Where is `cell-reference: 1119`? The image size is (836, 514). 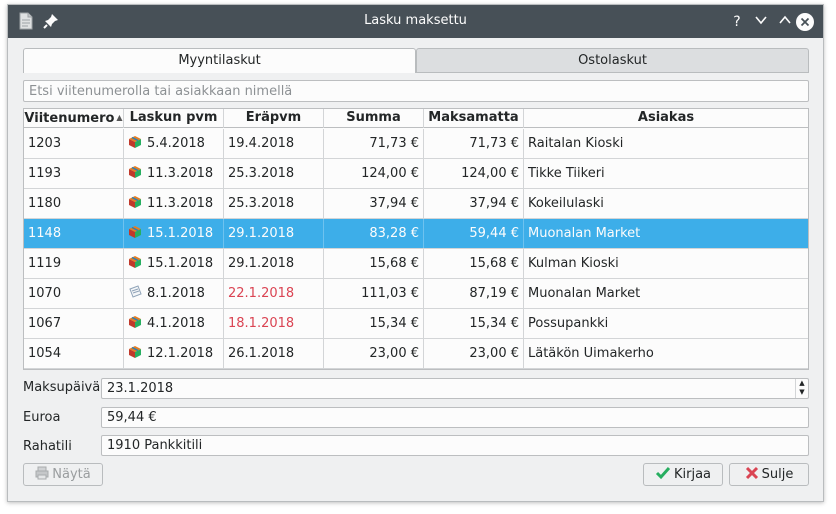
cell-reference: 1119 is located at coordinates (74, 263).